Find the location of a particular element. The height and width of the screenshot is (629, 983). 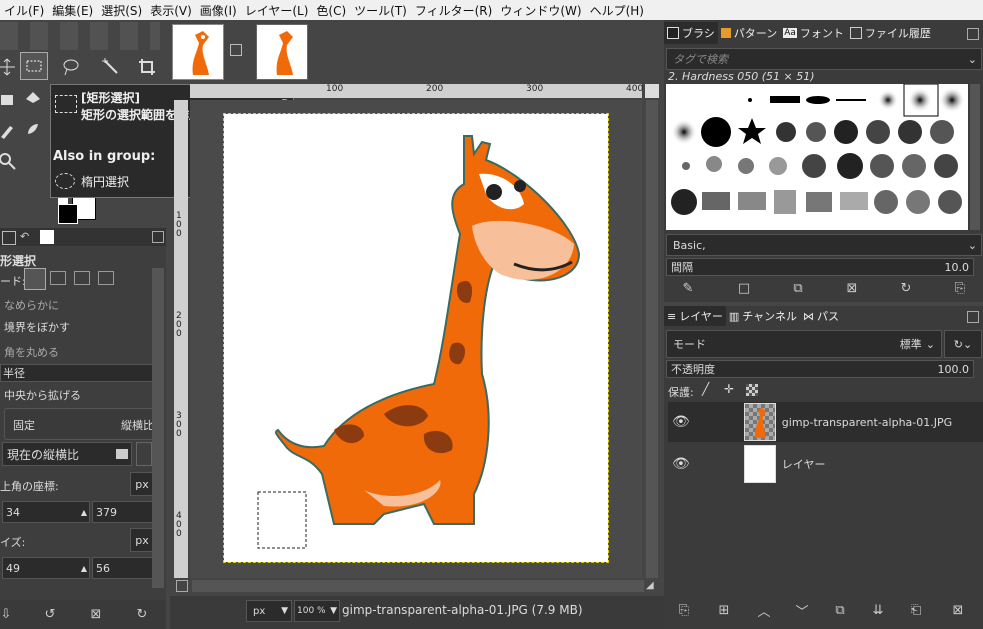

duplicate-layer-icon: ⧉ is located at coordinates (840, 610).